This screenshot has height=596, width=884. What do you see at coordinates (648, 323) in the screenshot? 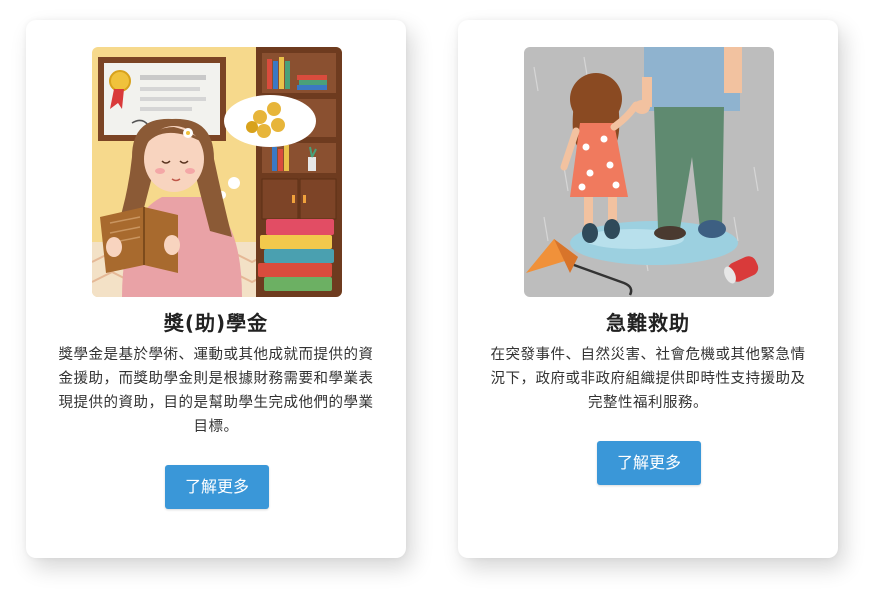
I see `card-title: 急難救助` at bounding box center [648, 323].